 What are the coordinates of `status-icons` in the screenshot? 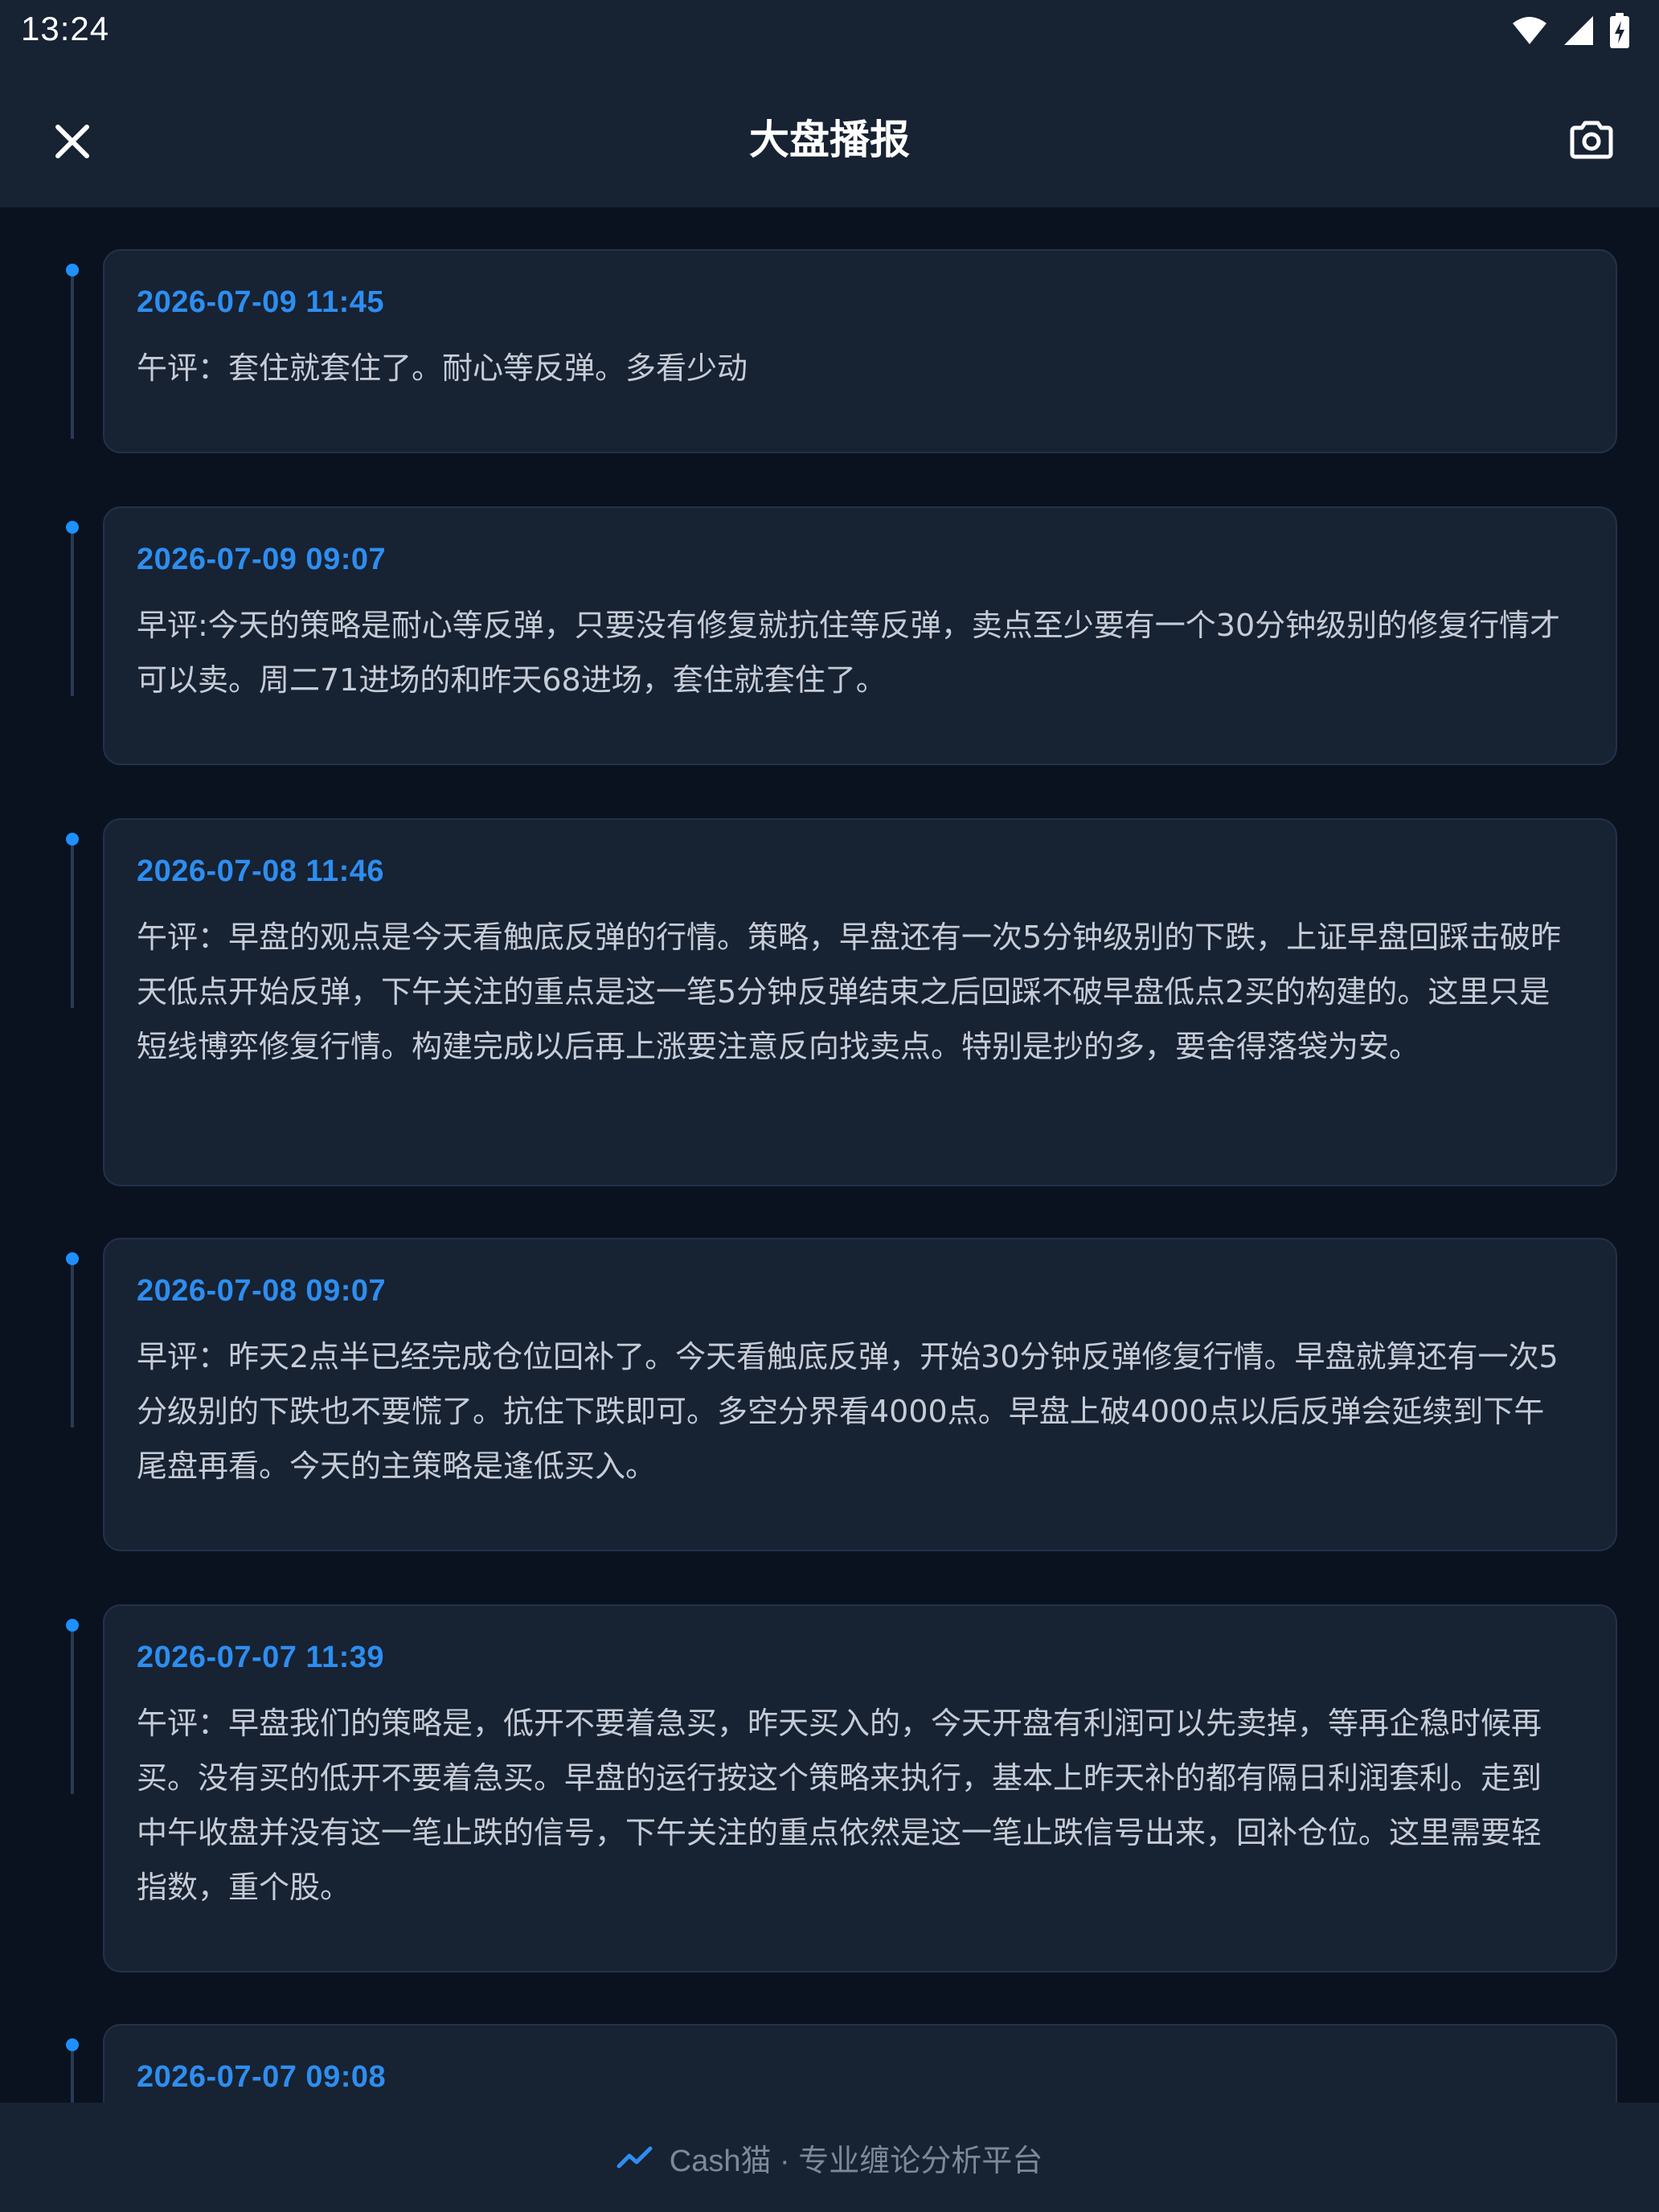 It's located at (1570, 30).